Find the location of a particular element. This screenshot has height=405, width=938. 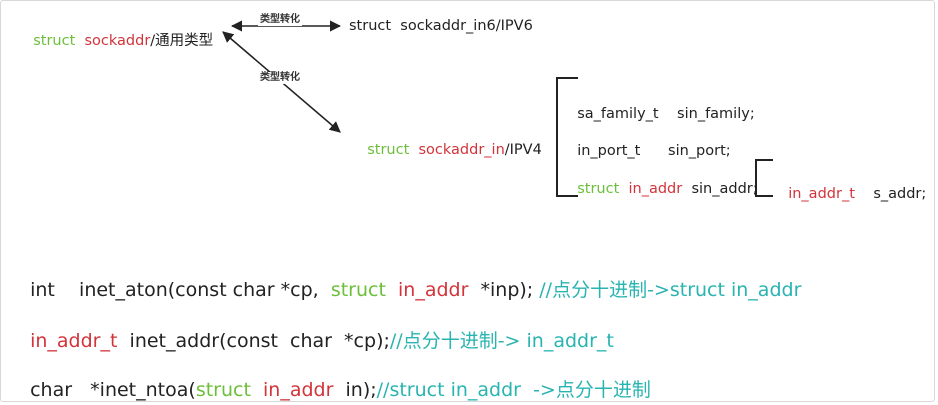

return-type: int is located at coordinates (42, 290).